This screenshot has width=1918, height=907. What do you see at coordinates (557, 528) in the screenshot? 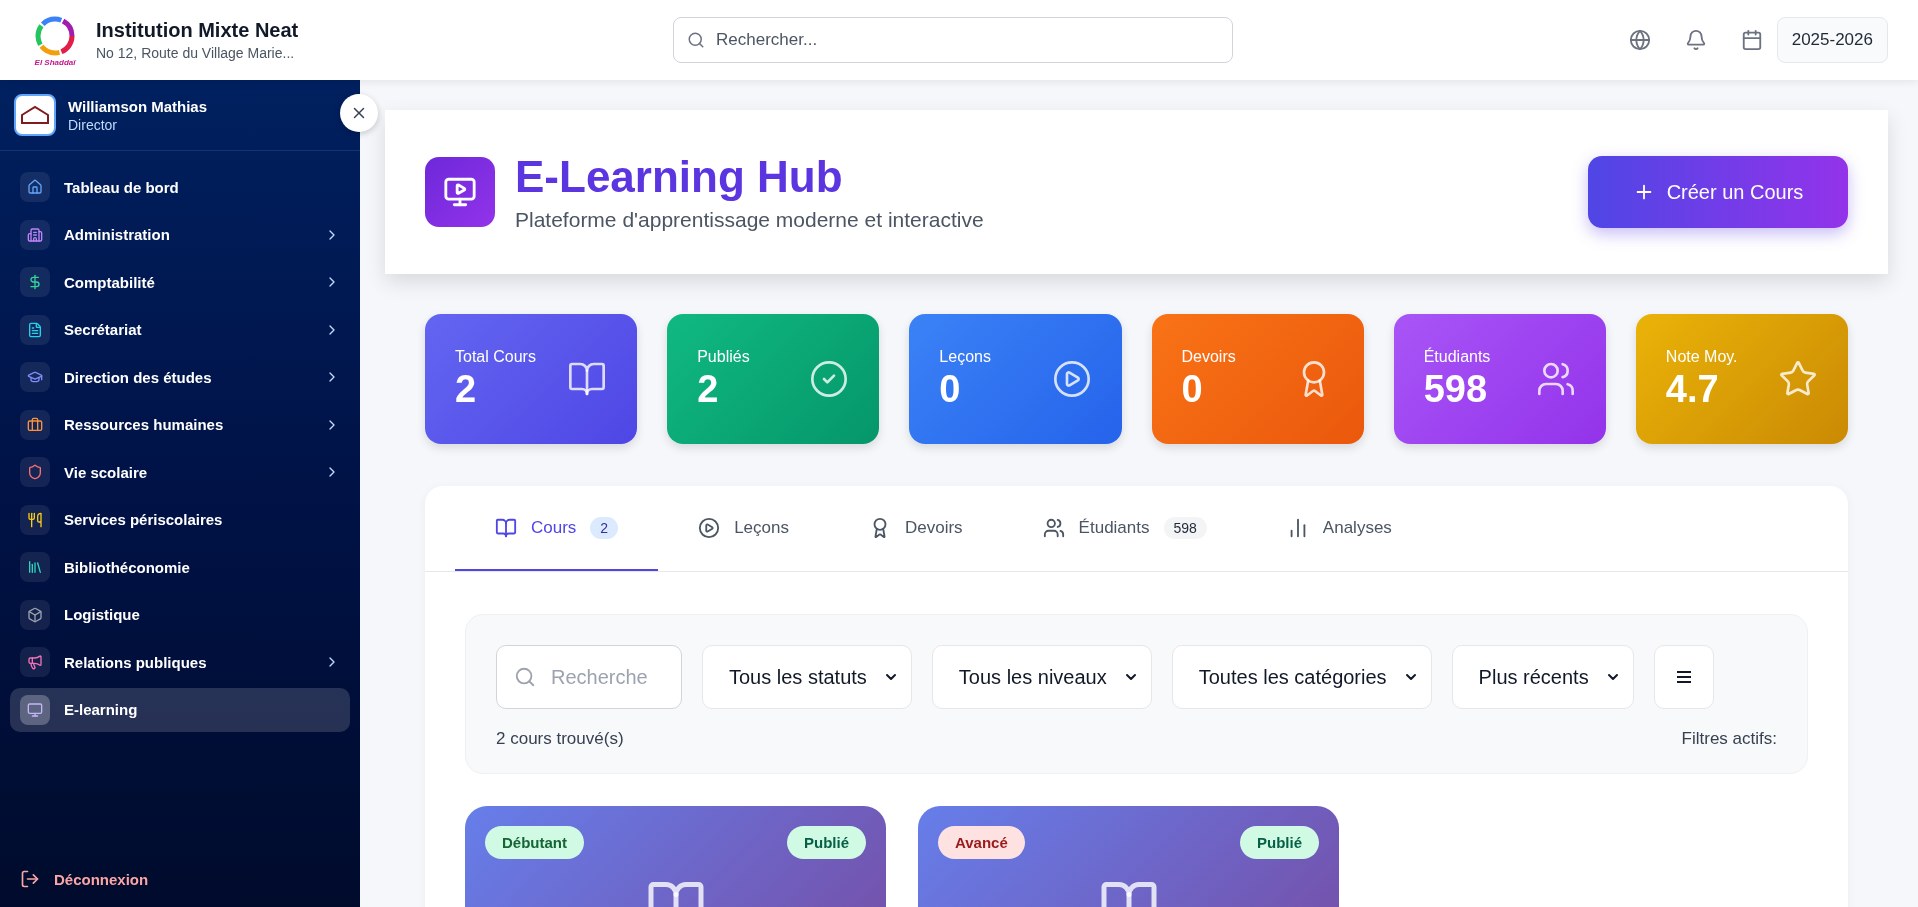
I see `tab: Cours 2` at bounding box center [557, 528].